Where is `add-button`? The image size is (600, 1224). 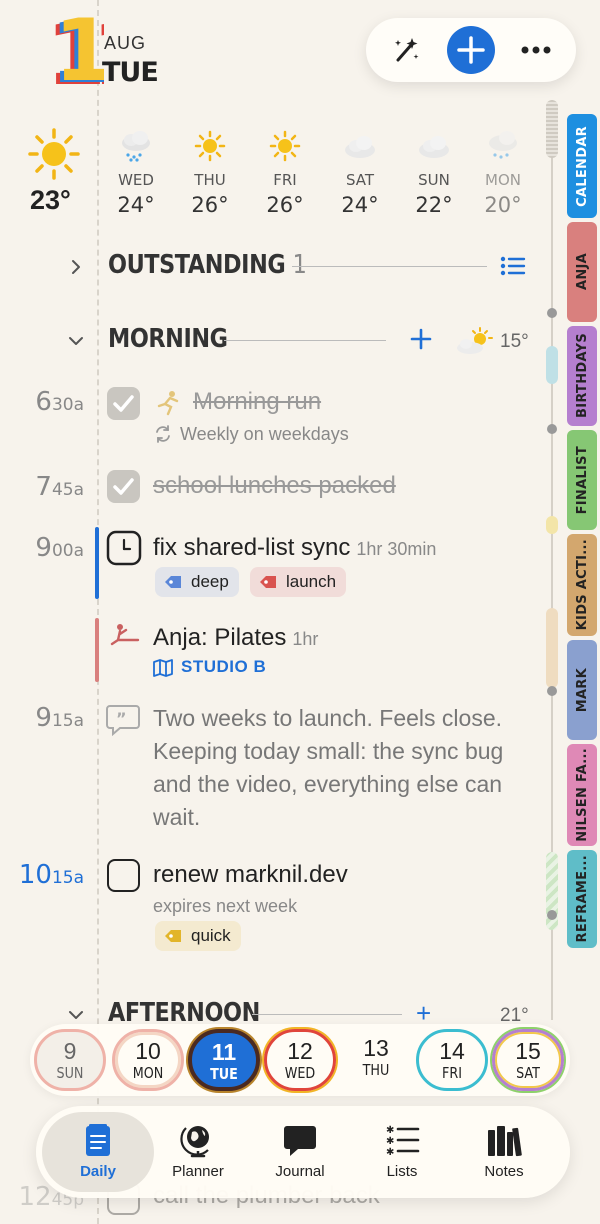 add-button is located at coordinates (471, 50).